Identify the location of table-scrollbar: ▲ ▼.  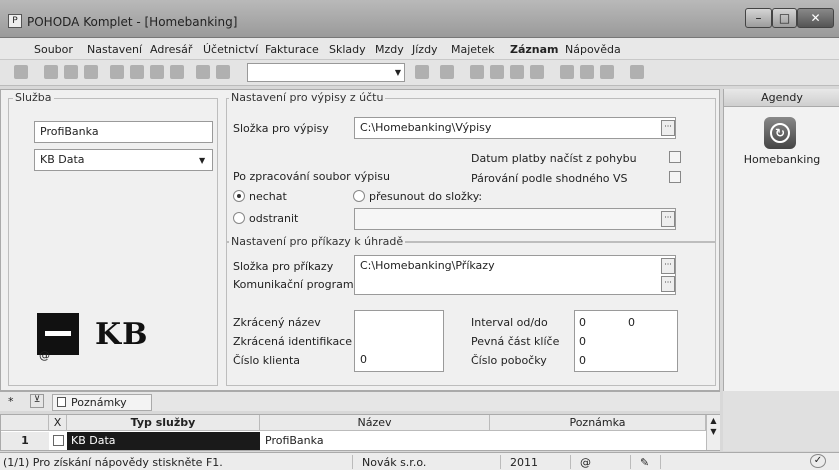
(713, 432).